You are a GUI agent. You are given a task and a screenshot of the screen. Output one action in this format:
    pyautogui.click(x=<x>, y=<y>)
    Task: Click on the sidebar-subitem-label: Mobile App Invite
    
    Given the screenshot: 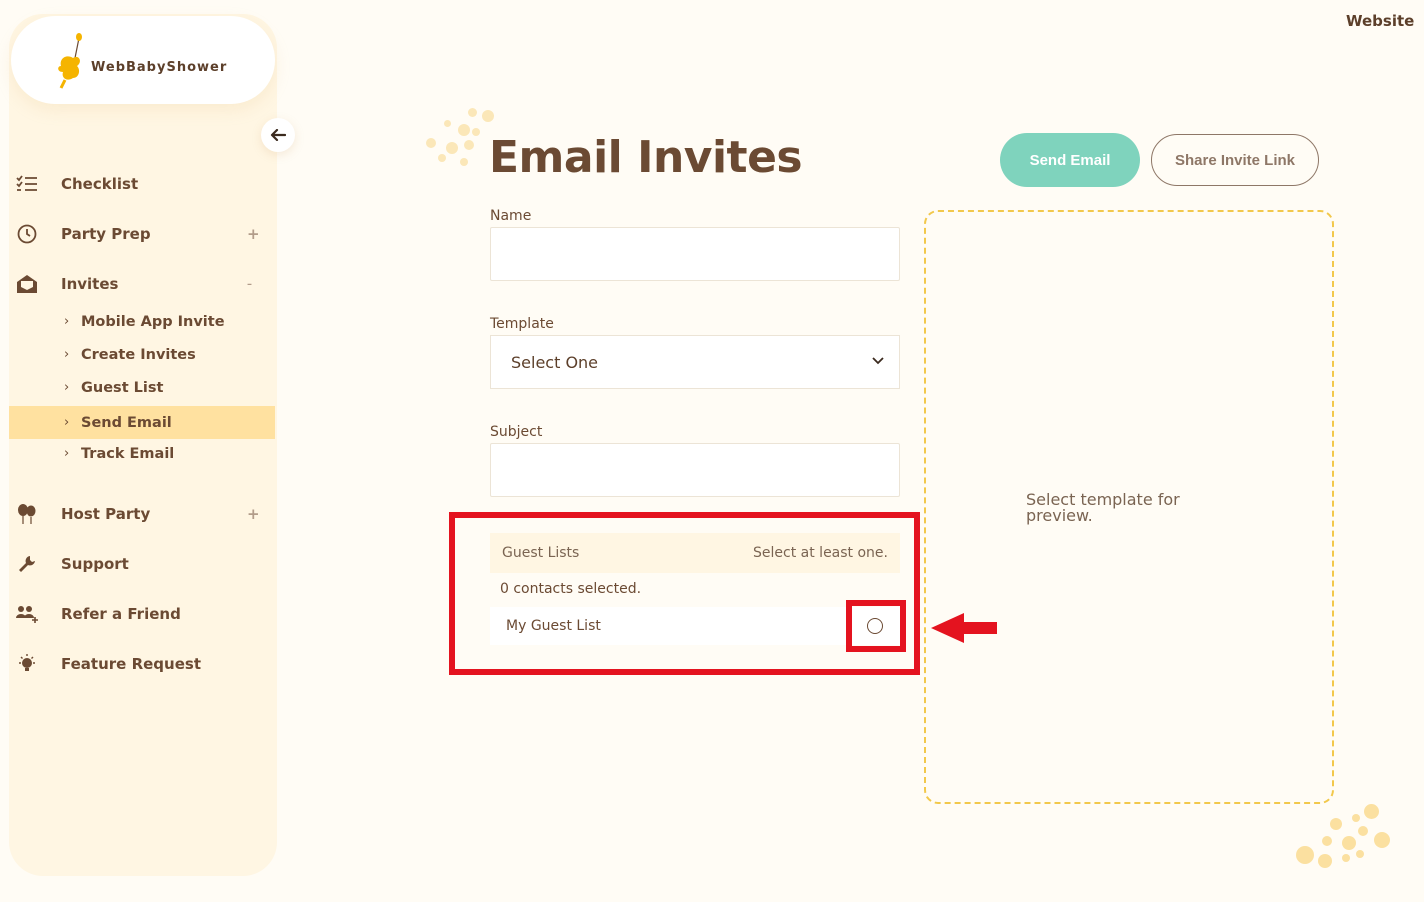 What is the action you would take?
    pyautogui.click(x=153, y=321)
    